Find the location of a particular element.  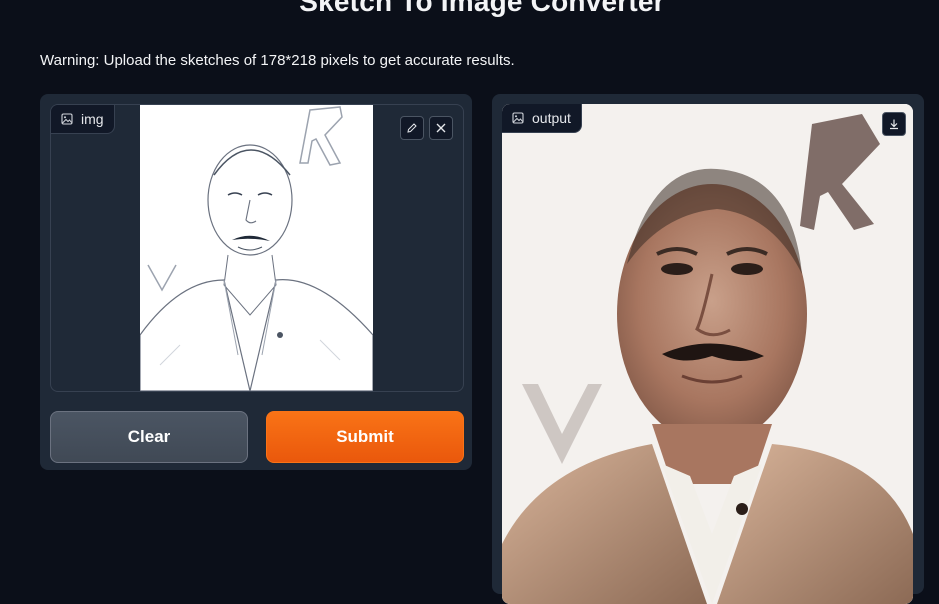

image-input-label: img is located at coordinates (83, 119).